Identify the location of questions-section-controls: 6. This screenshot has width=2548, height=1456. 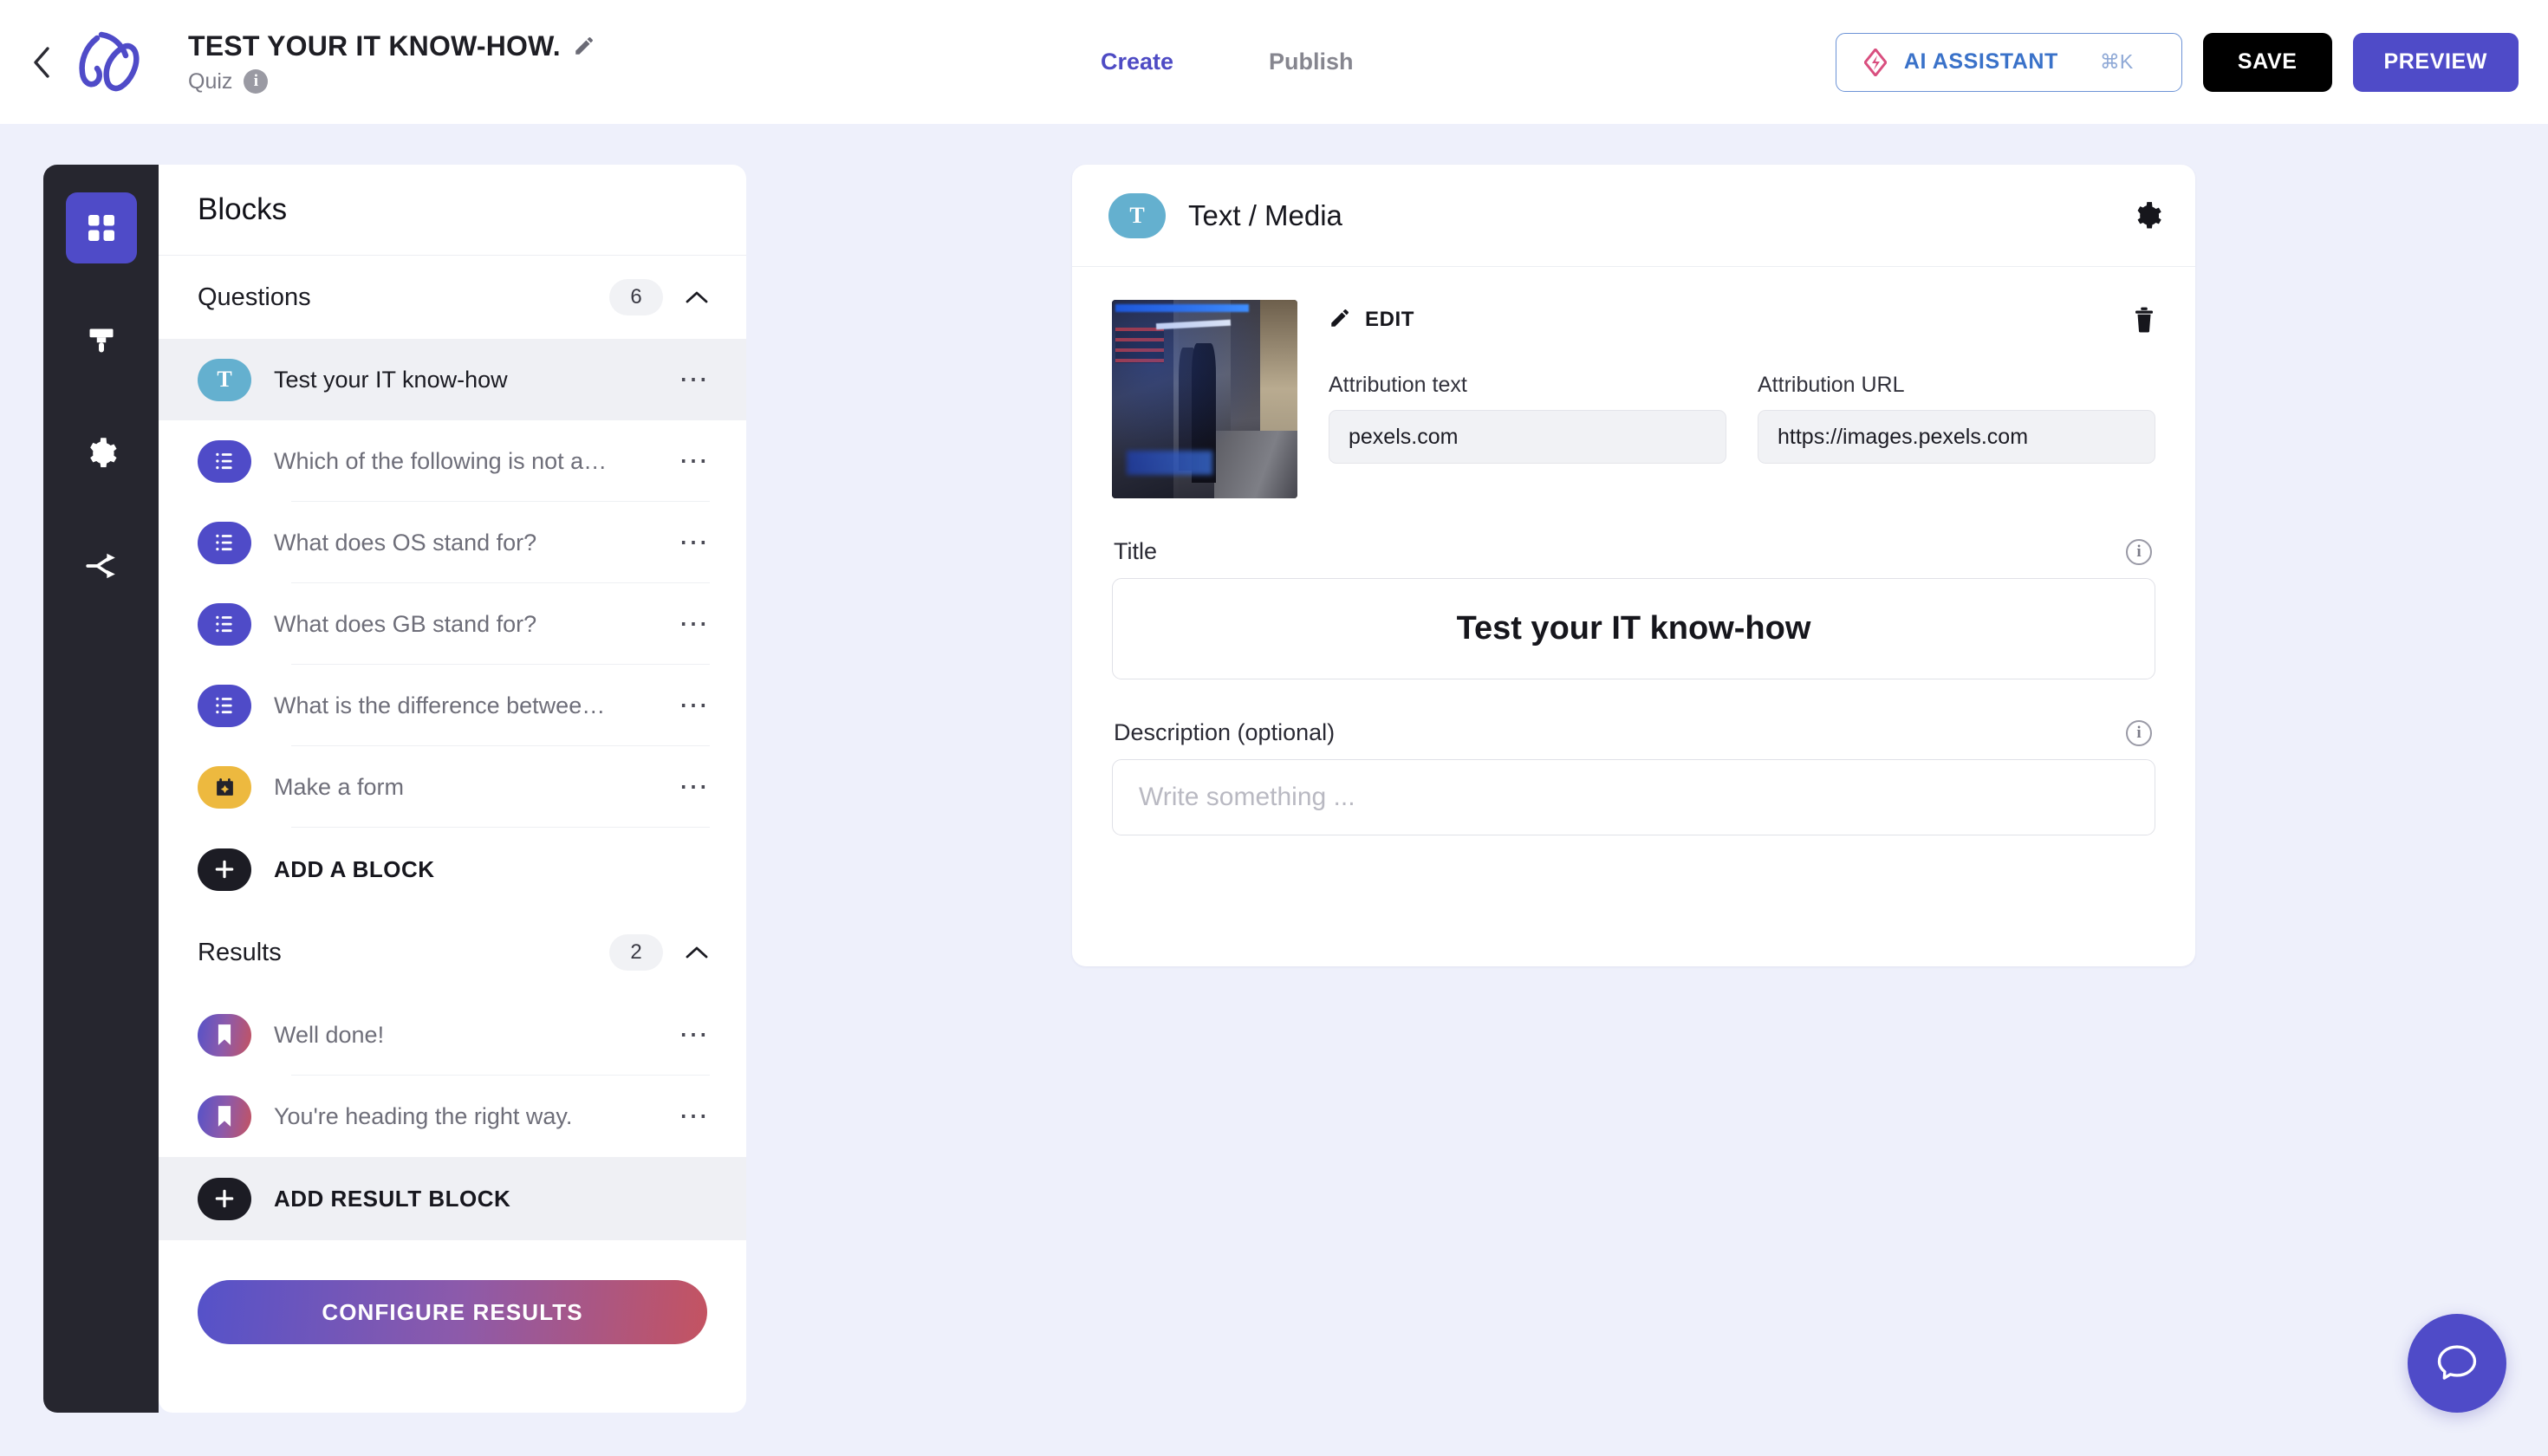
(659, 297).